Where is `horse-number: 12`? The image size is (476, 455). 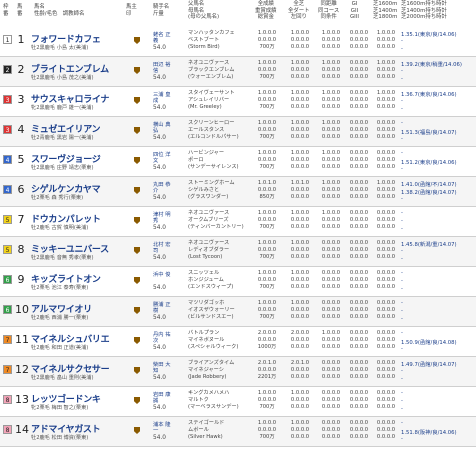
horse-number: 12 is located at coordinates (22, 369).